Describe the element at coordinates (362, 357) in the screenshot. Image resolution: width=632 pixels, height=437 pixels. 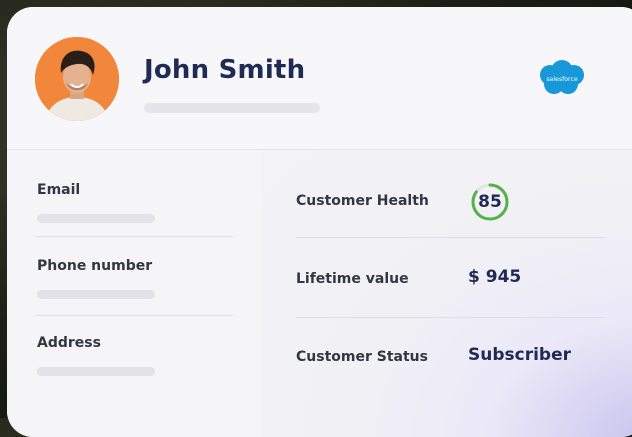
I see `customer-status-label: Customer Status` at that location.